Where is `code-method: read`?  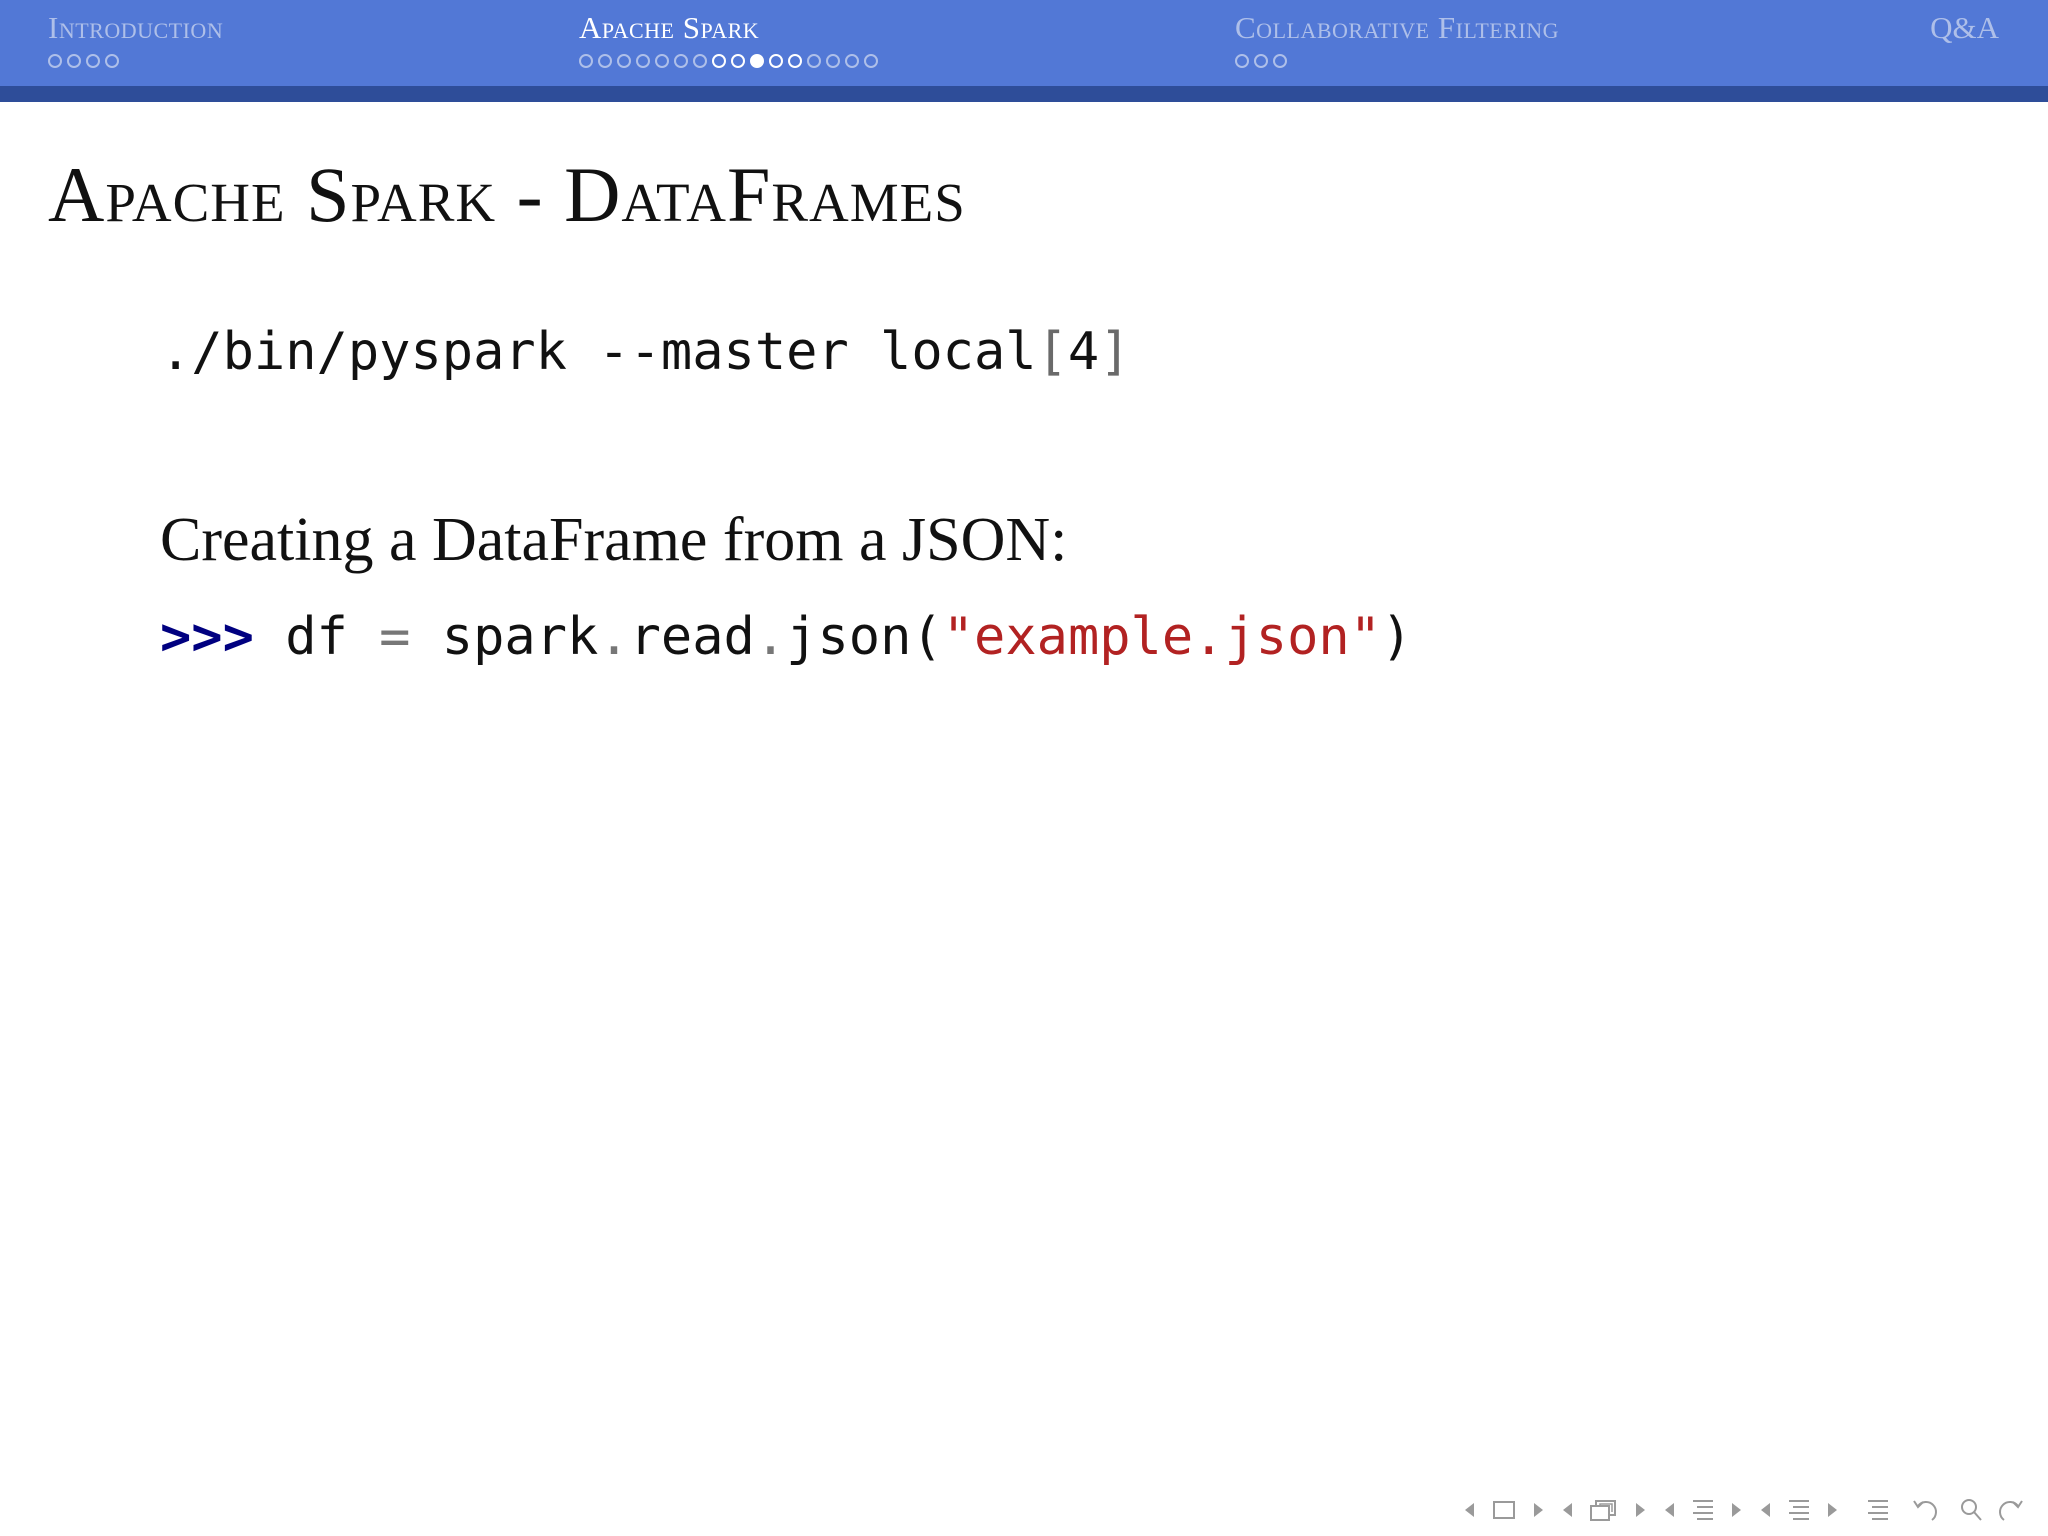
code-method: read is located at coordinates (692, 637).